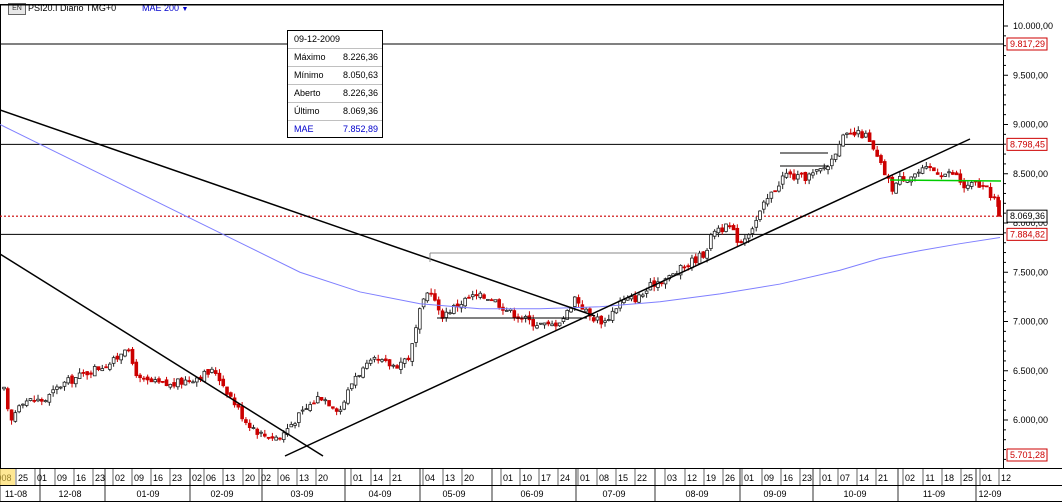  I want to click on support-line, so click(945, 180).